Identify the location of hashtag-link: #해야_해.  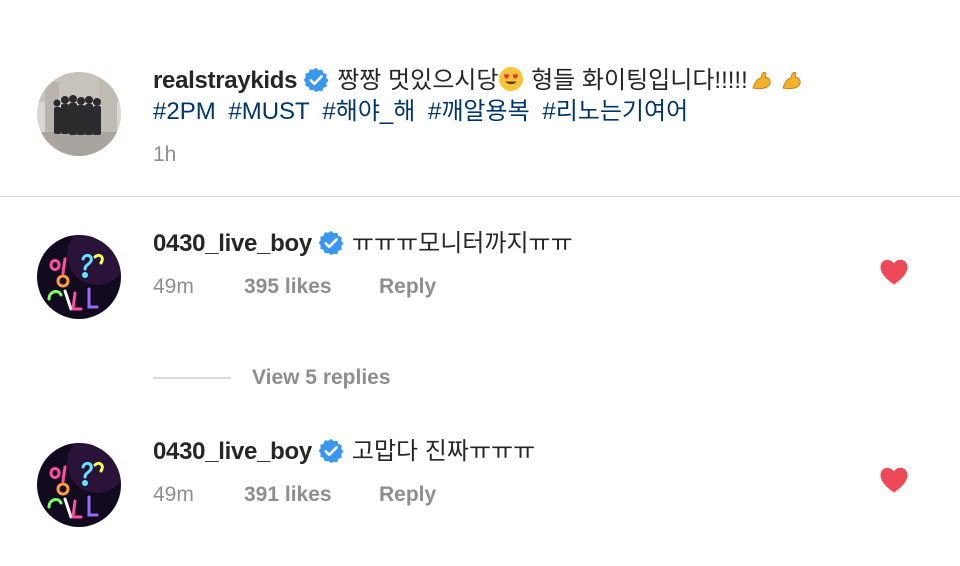
(368, 111).